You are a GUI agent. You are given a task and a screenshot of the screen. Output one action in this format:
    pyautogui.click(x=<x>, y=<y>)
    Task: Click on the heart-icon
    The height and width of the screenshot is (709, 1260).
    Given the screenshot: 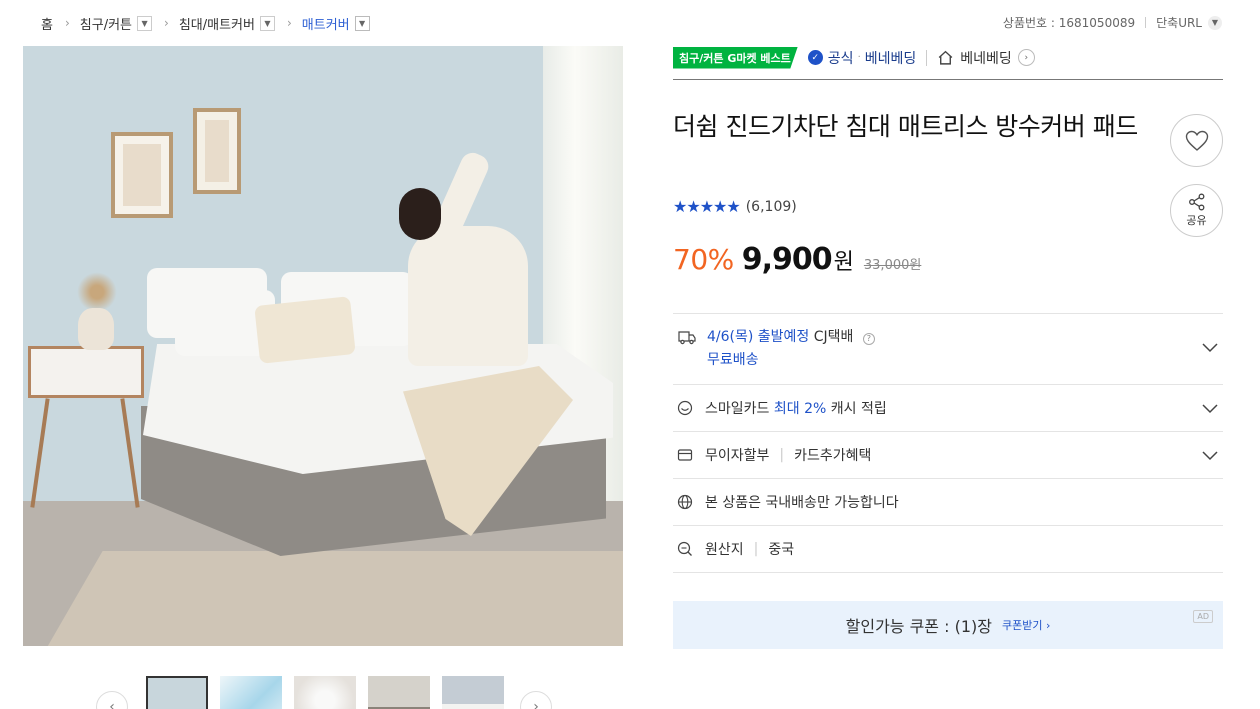 What is the action you would take?
    pyautogui.click(x=1196, y=140)
    